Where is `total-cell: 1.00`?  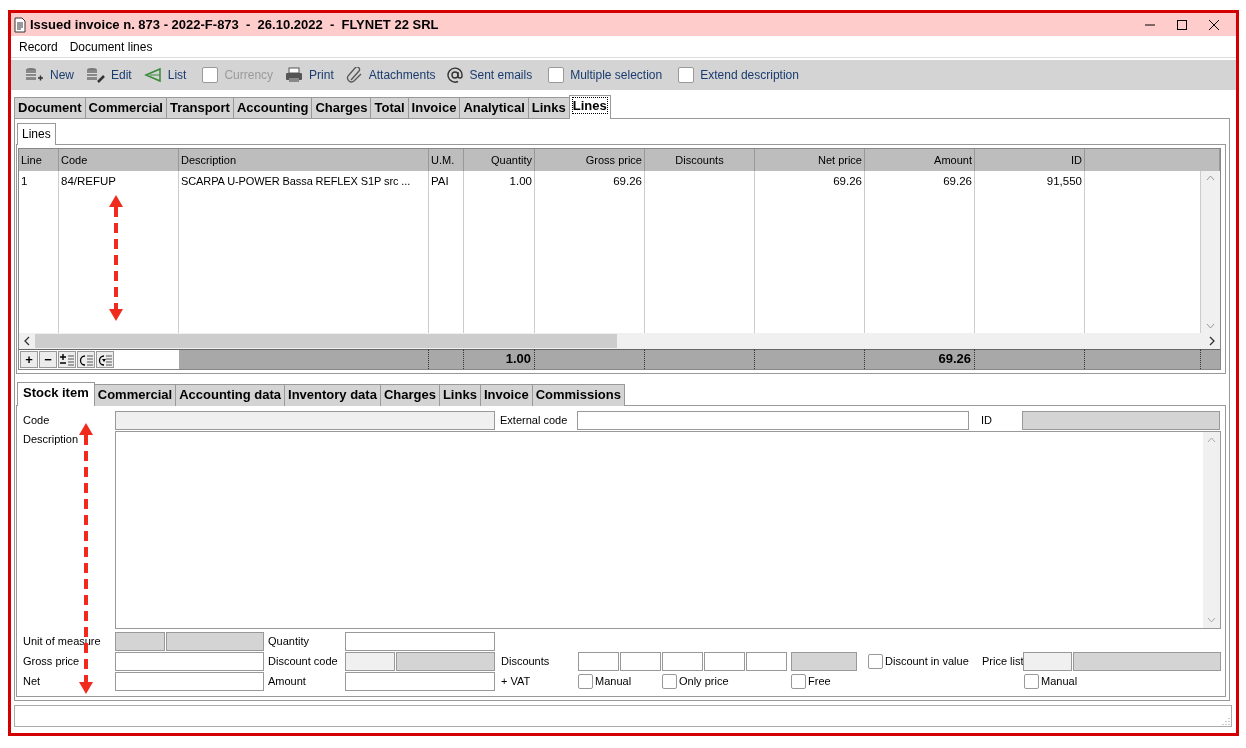
total-cell: 1.00 is located at coordinates (499, 359).